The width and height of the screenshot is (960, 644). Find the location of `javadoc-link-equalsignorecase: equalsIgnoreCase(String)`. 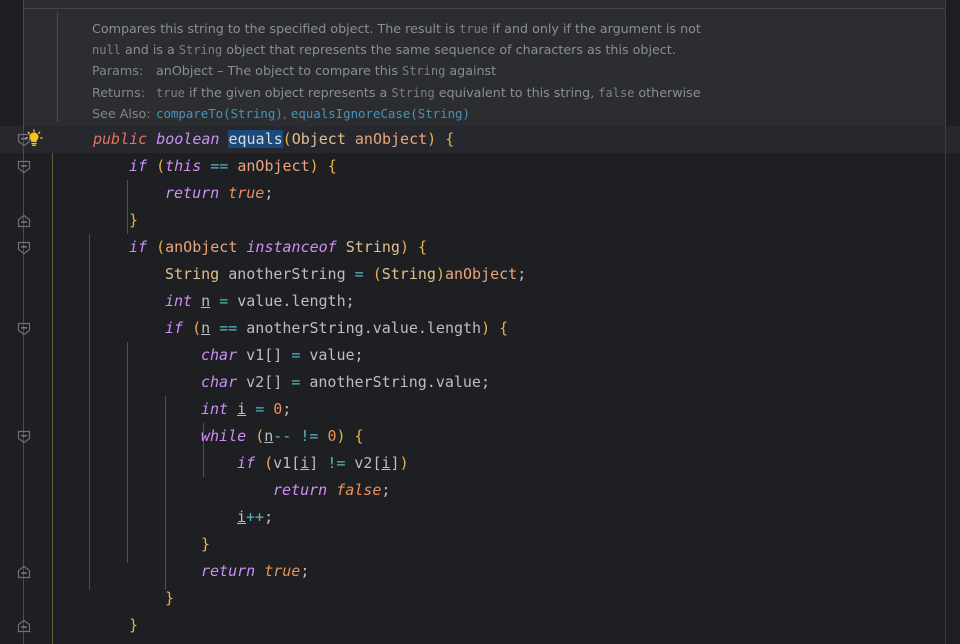

javadoc-link-equalsignorecase: equalsIgnoreCase(String) is located at coordinates (380, 113).